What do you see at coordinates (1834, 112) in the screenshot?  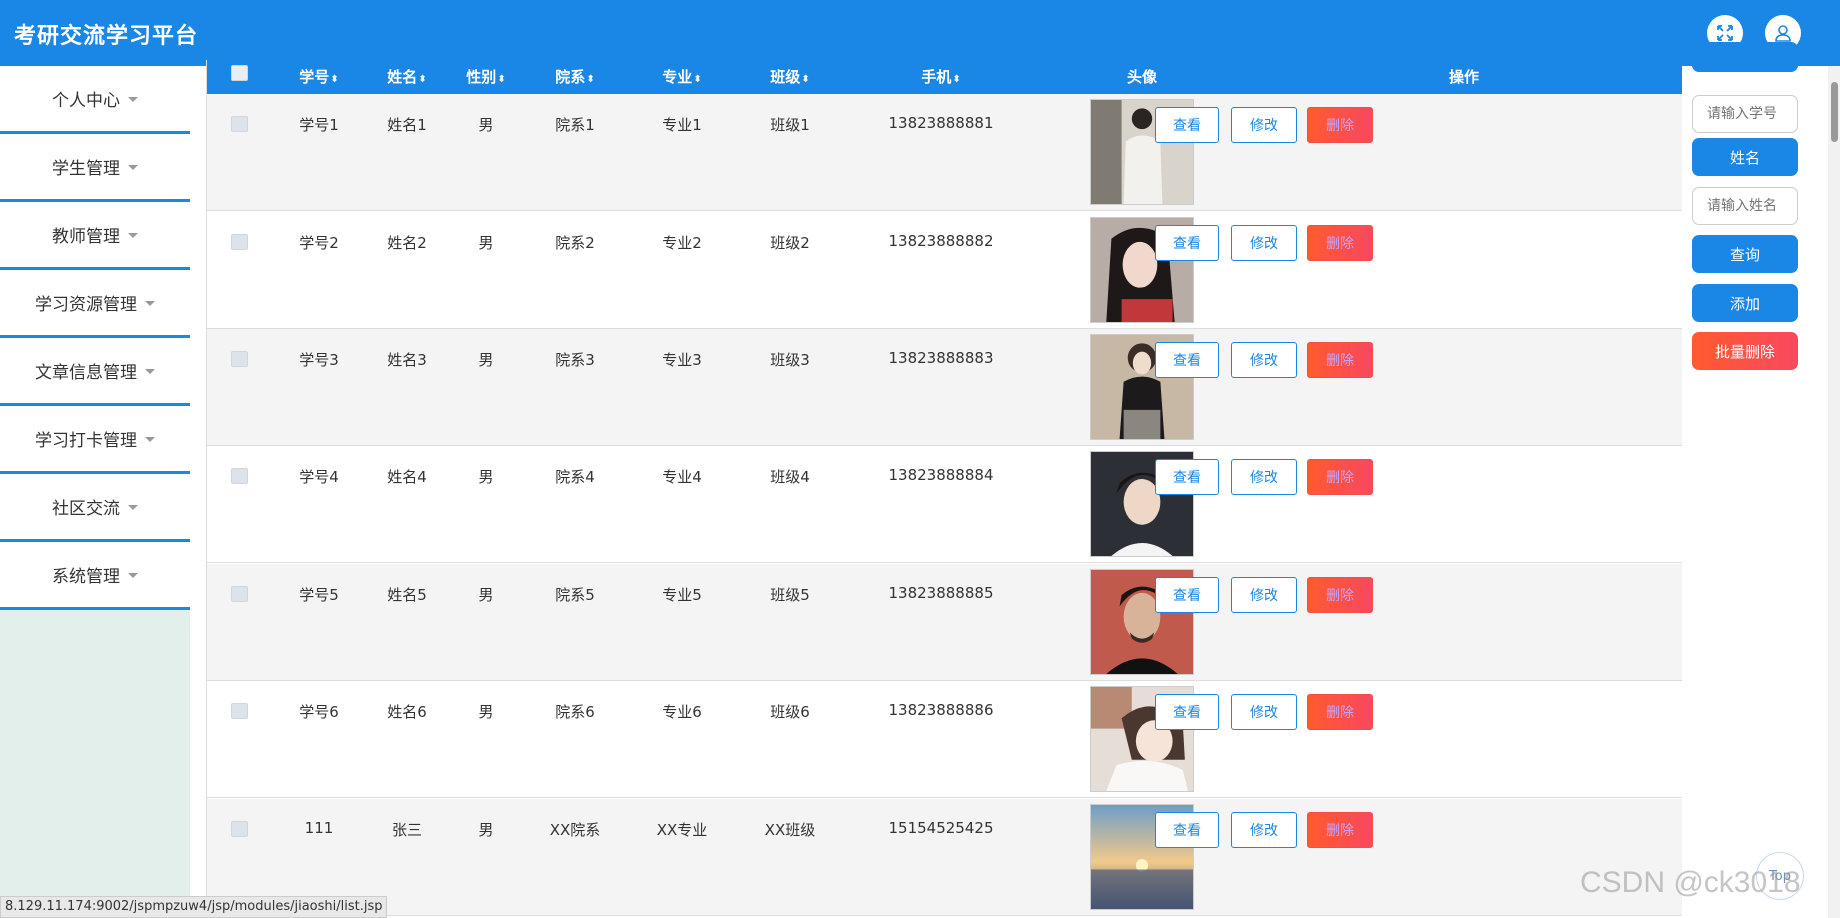 I see `scrollbar-thumb` at bounding box center [1834, 112].